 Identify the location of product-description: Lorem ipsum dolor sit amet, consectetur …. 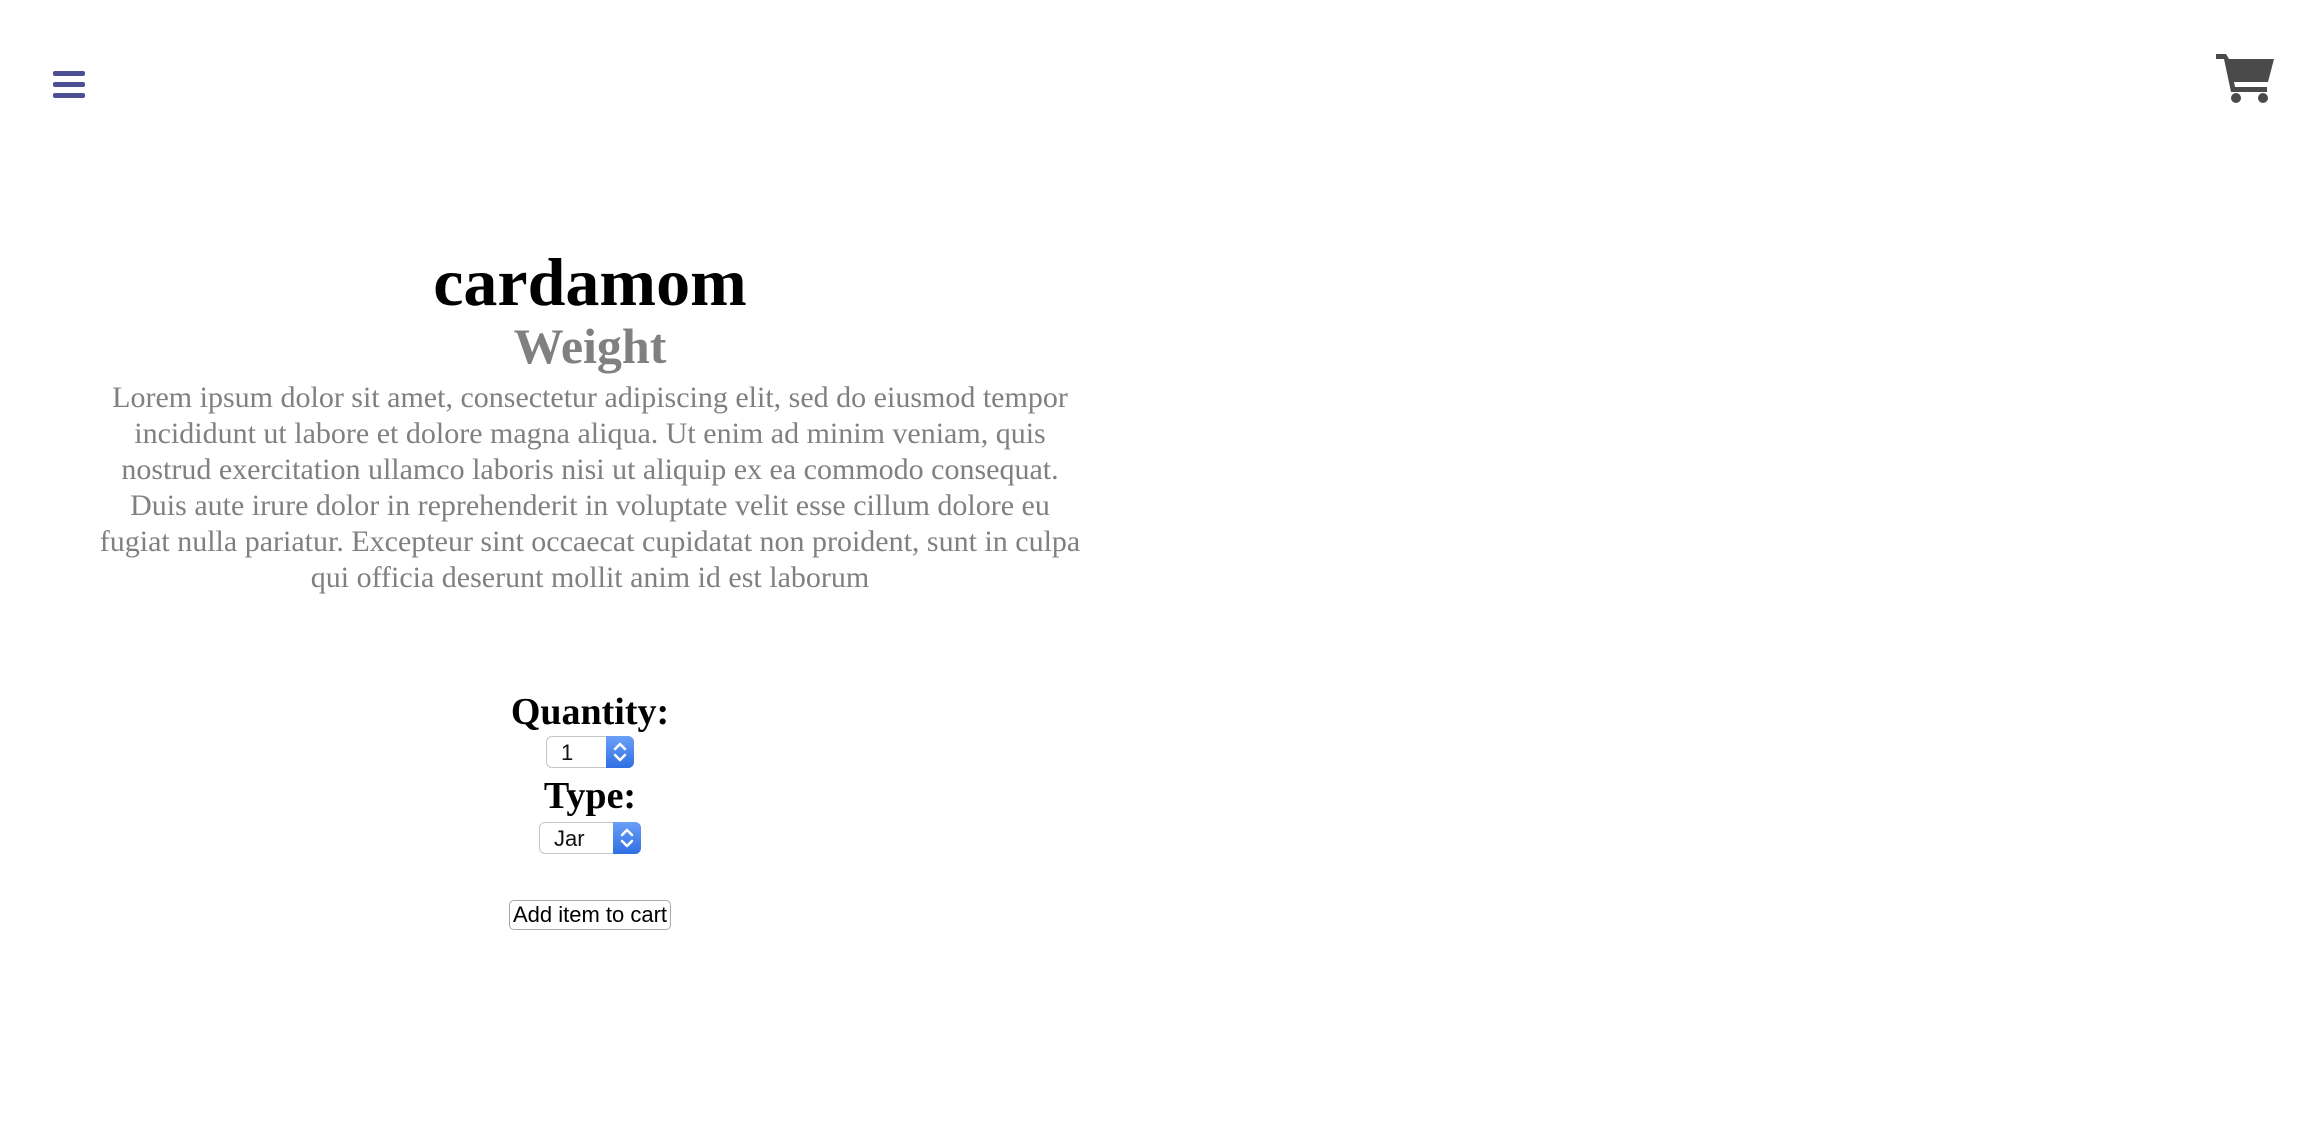
(590, 487).